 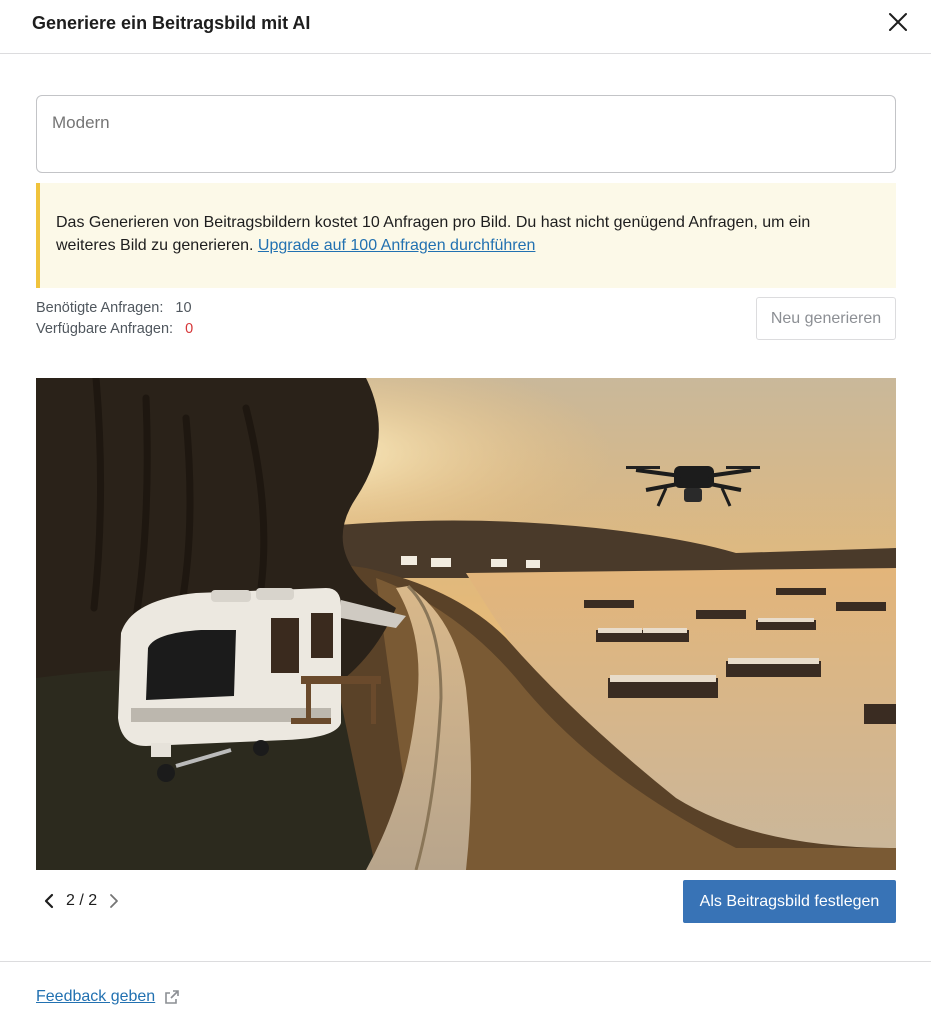 What do you see at coordinates (189, 329) in the screenshot?
I see `available-requests-value: 0` at bounding box center [189, 329].